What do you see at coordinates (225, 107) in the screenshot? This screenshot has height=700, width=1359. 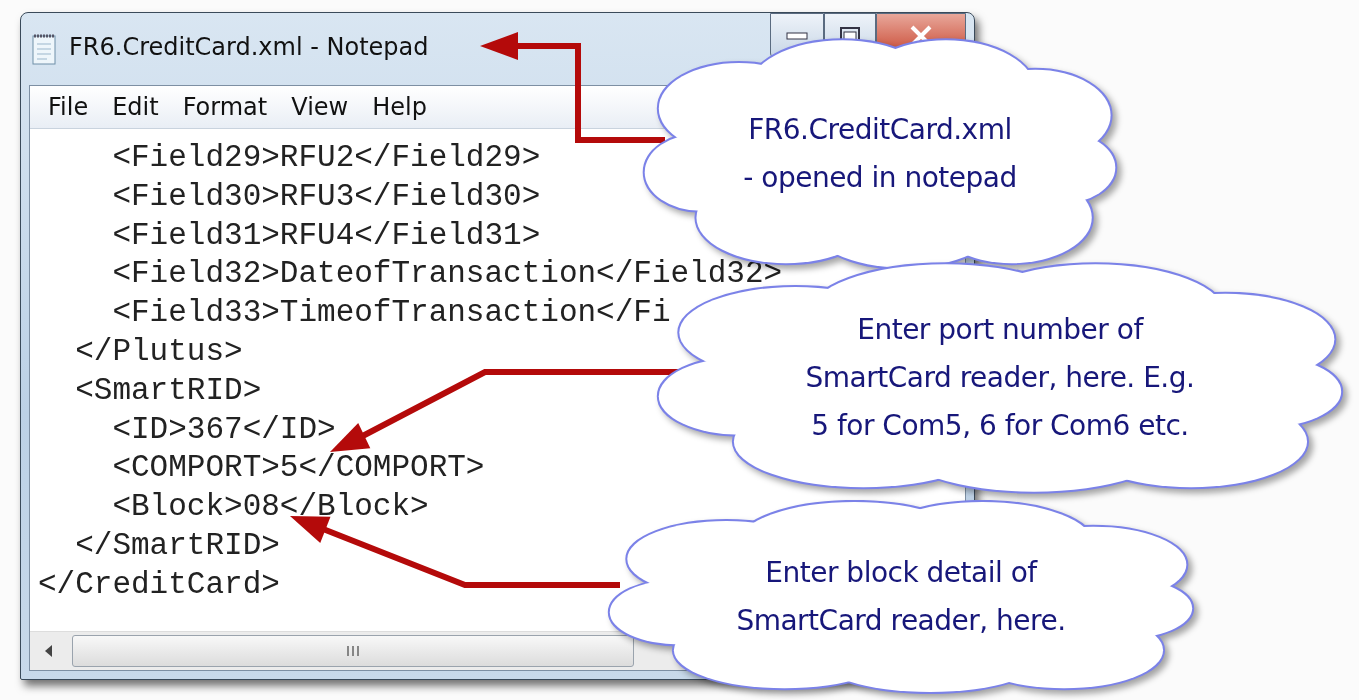 I see `menu-item: Format` at bounding box center [225, 107].